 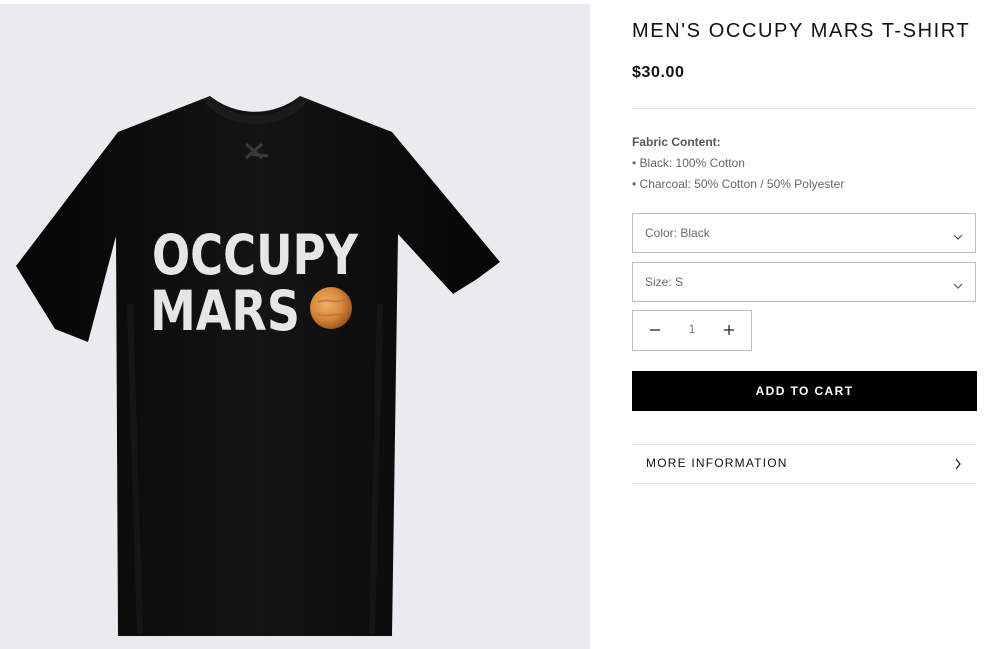 I want to click on fabric-line-black: • Black: 100% Cotton, so click(x=688, y=163).